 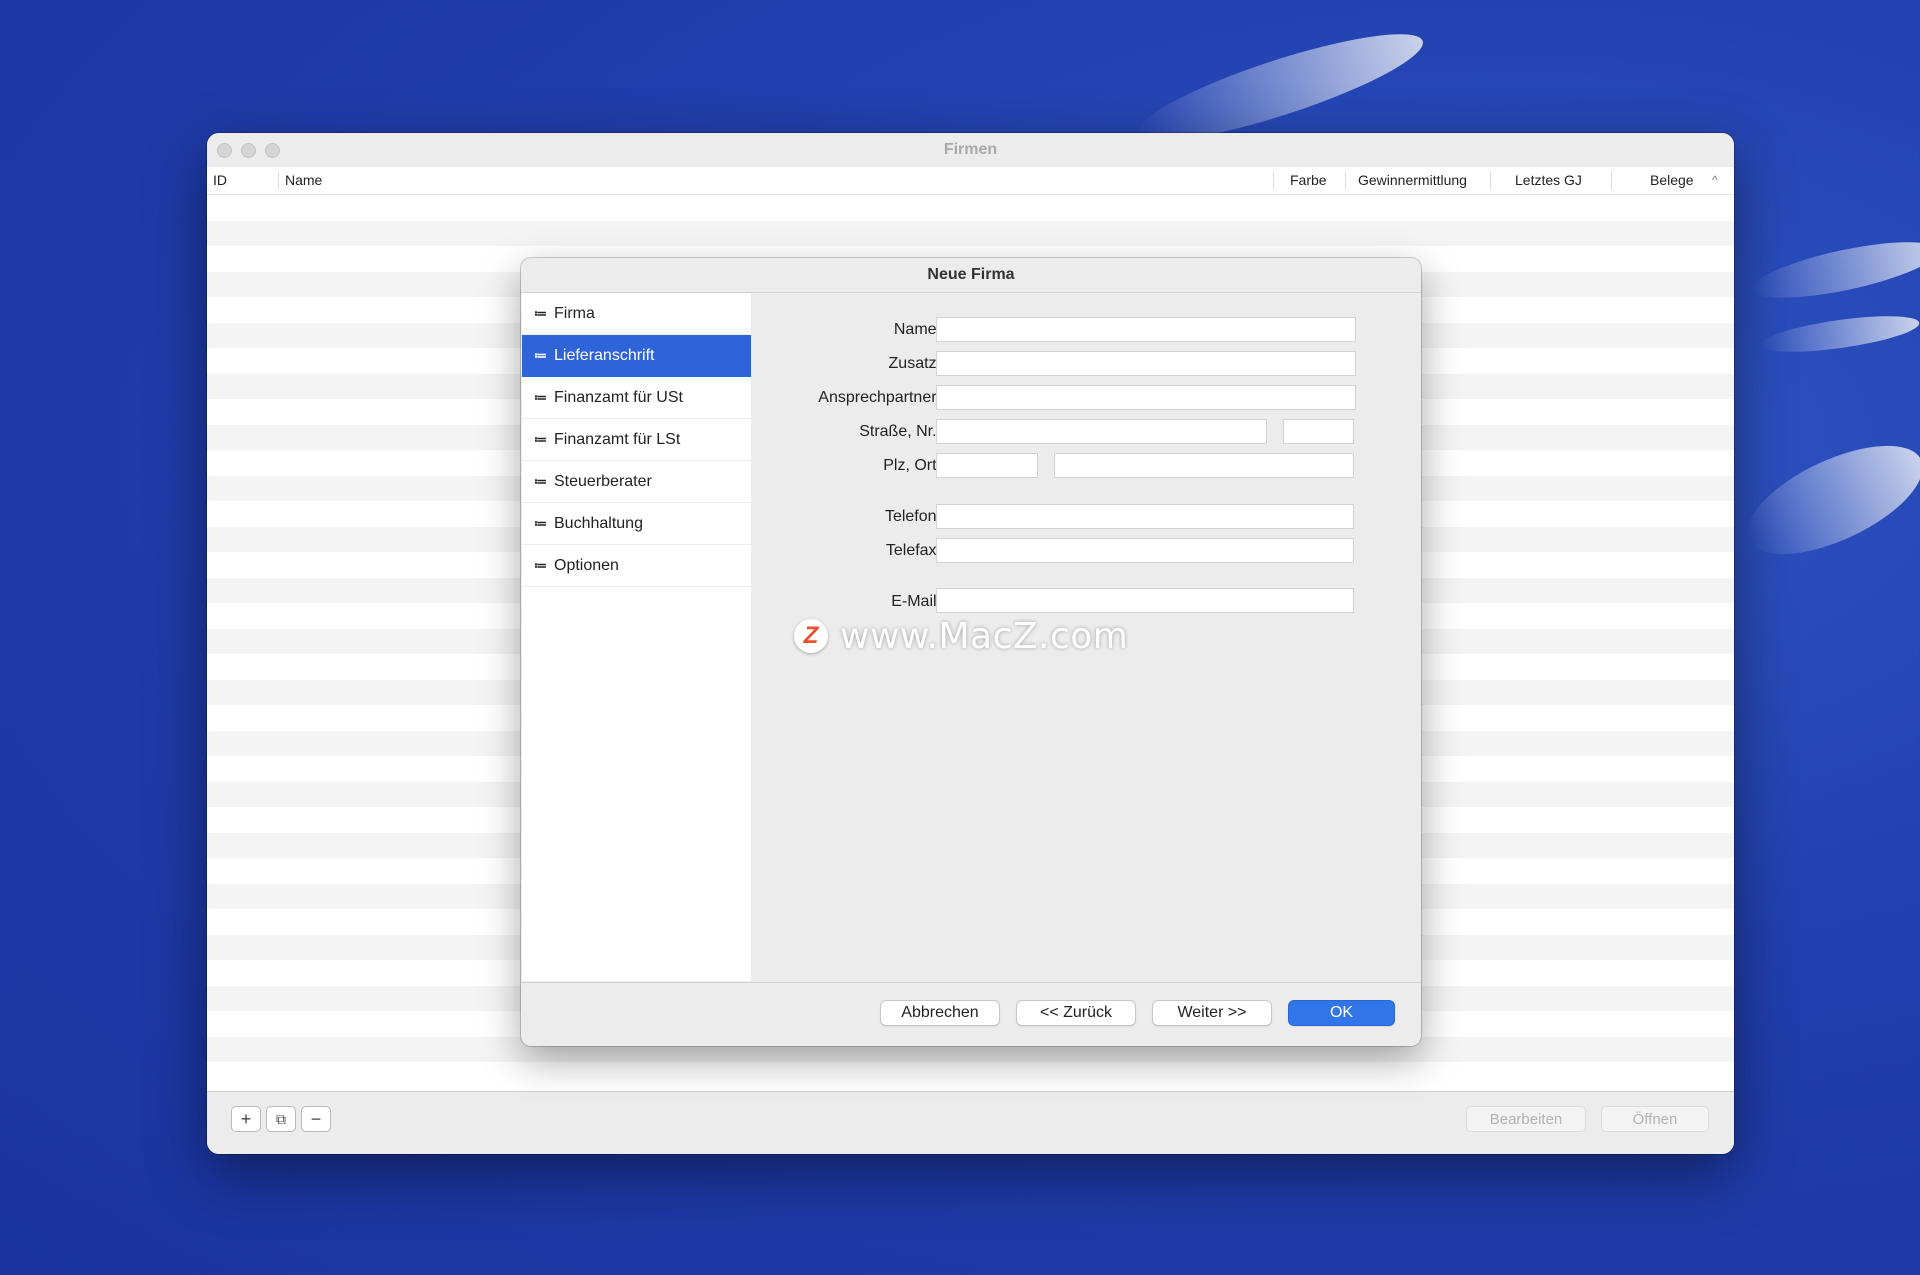 What do you see at coordinates (1318, 431) in the screenshot?
I see `house-number-field` at bounding box center [1318, 431].